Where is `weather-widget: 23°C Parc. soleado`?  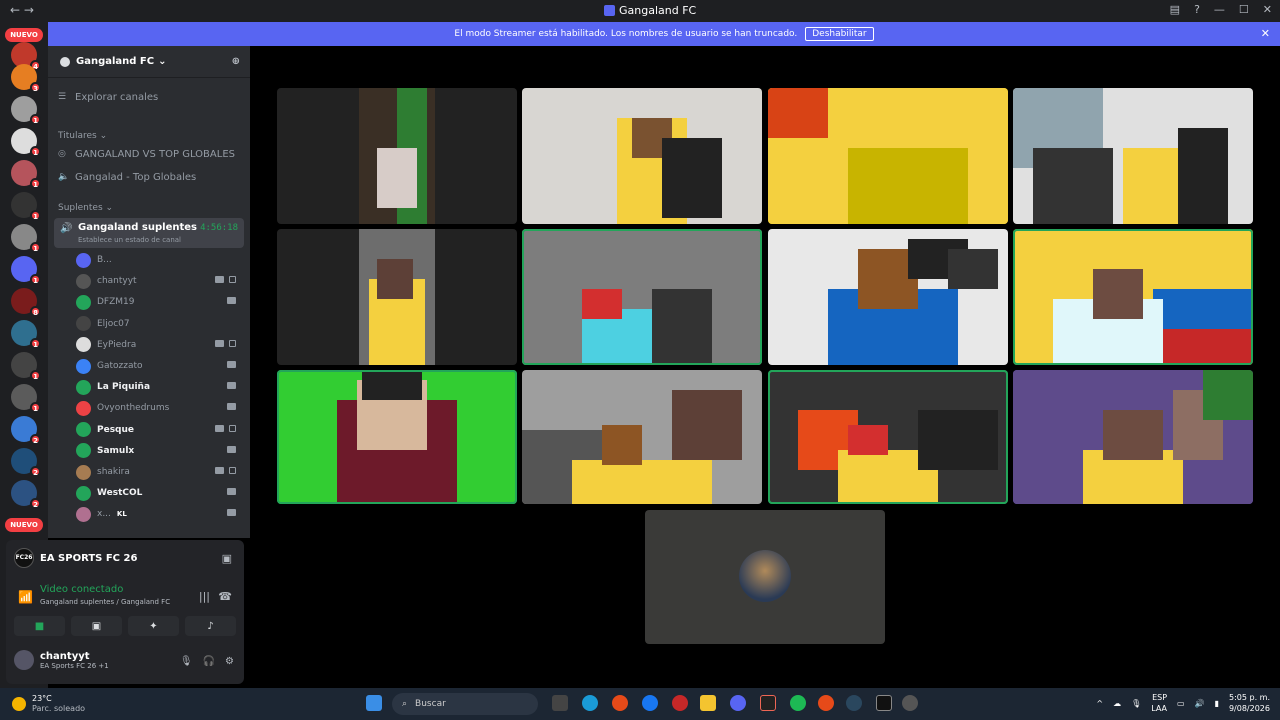
weather-widget: 23°C Parc. soleado is located at coordinates (48, 704).